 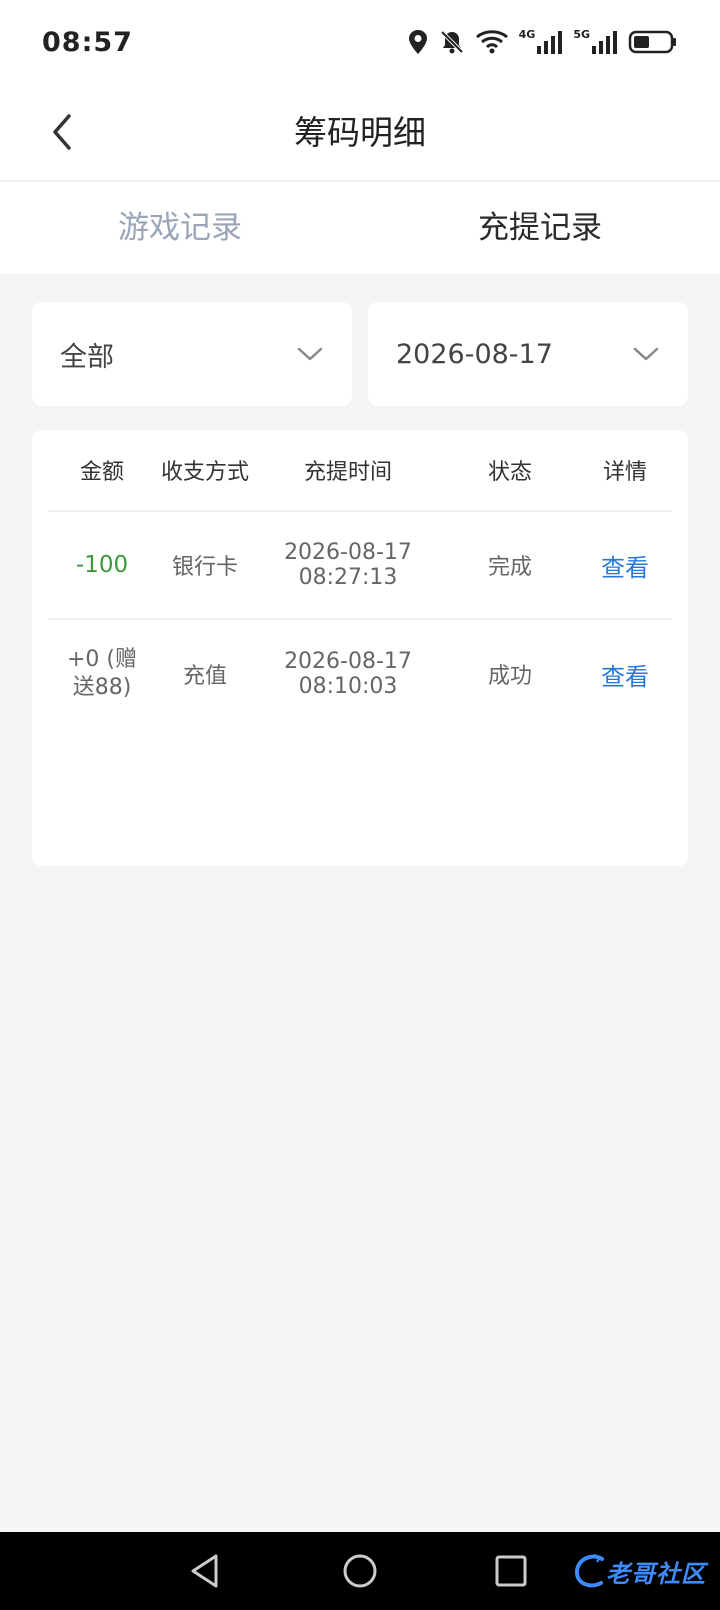 I want to click on time-cell: 2026-08-17 08:27:13, so click(x=348, y=565).